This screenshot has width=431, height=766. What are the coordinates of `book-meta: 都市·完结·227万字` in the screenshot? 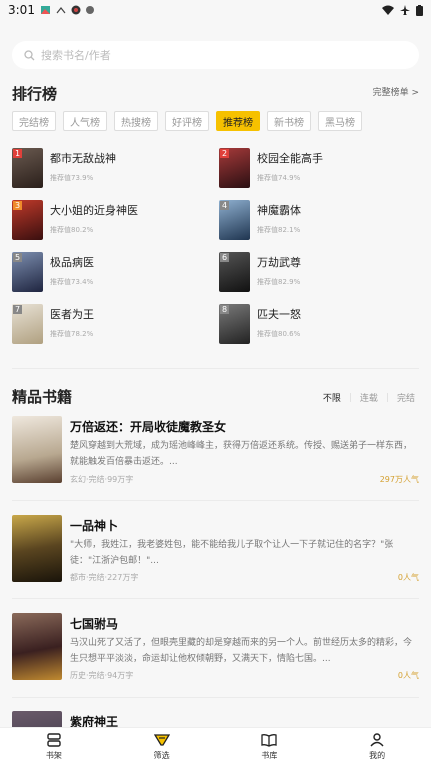 It's located at (104, 577).